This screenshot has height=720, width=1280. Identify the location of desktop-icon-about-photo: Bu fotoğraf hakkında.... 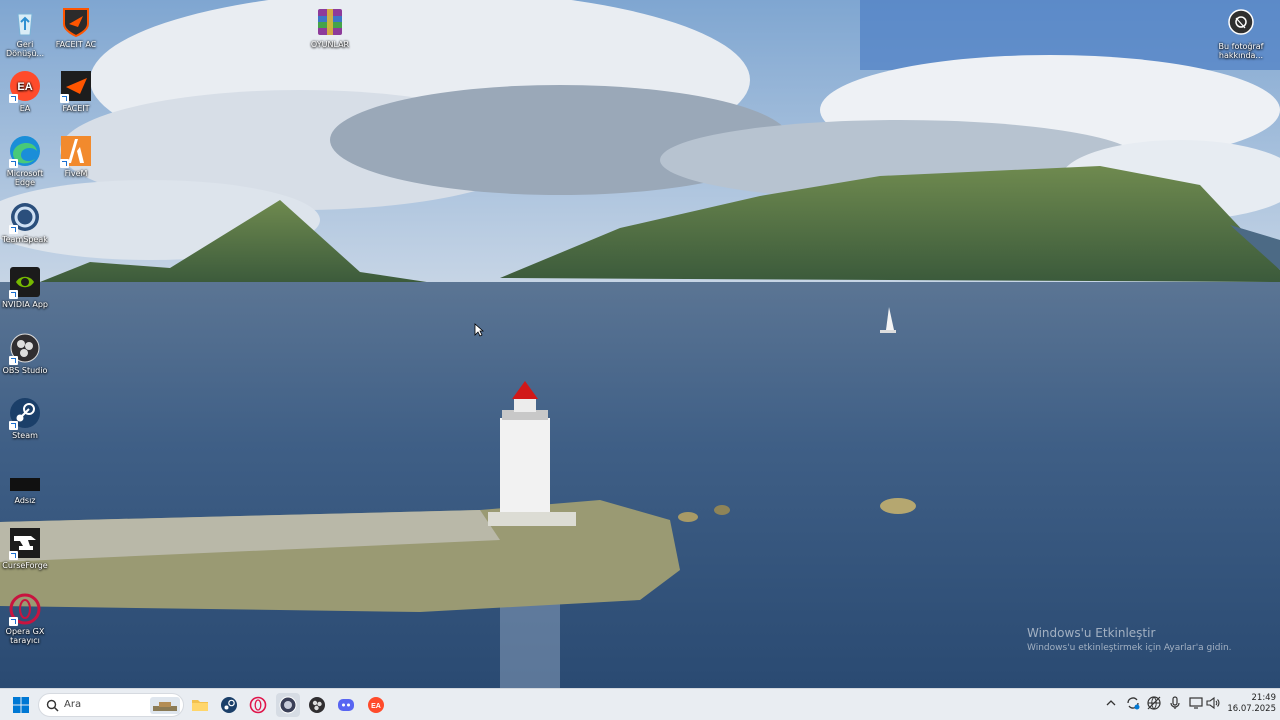
(1241, 34).